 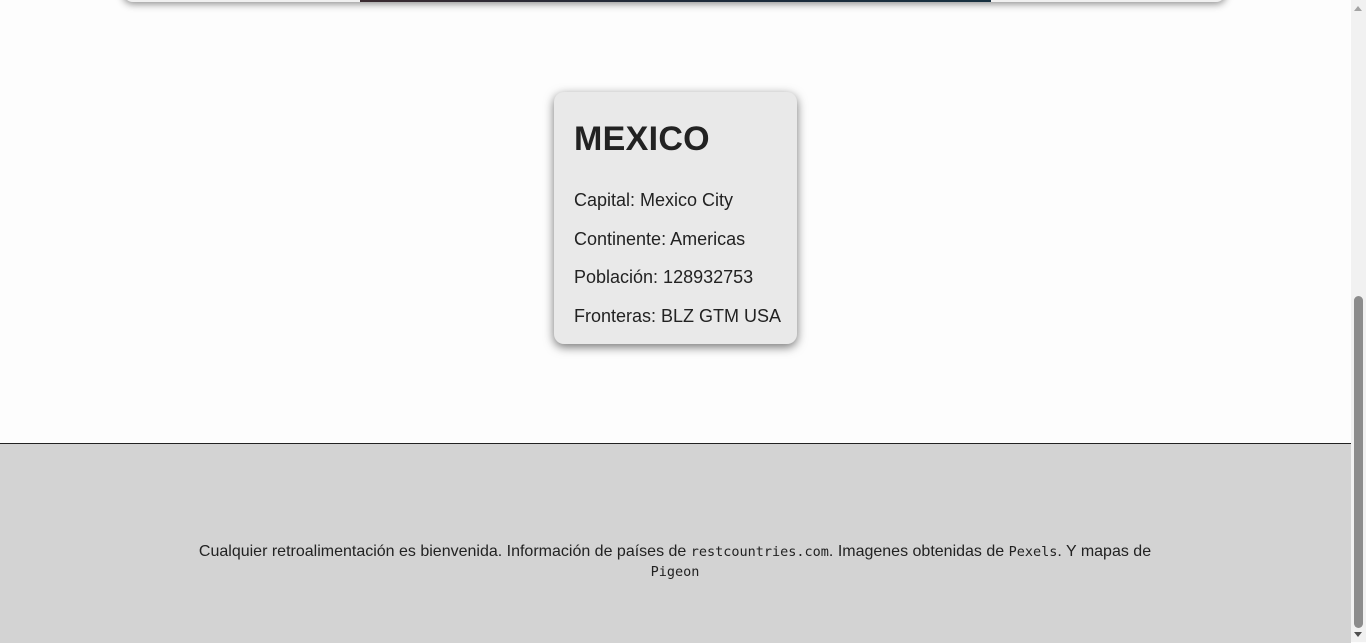 What do you see at coordinates (1033, 552) in the screenshot?
I see `pexels-link: Pexels` at bounding box center [1033, 552].